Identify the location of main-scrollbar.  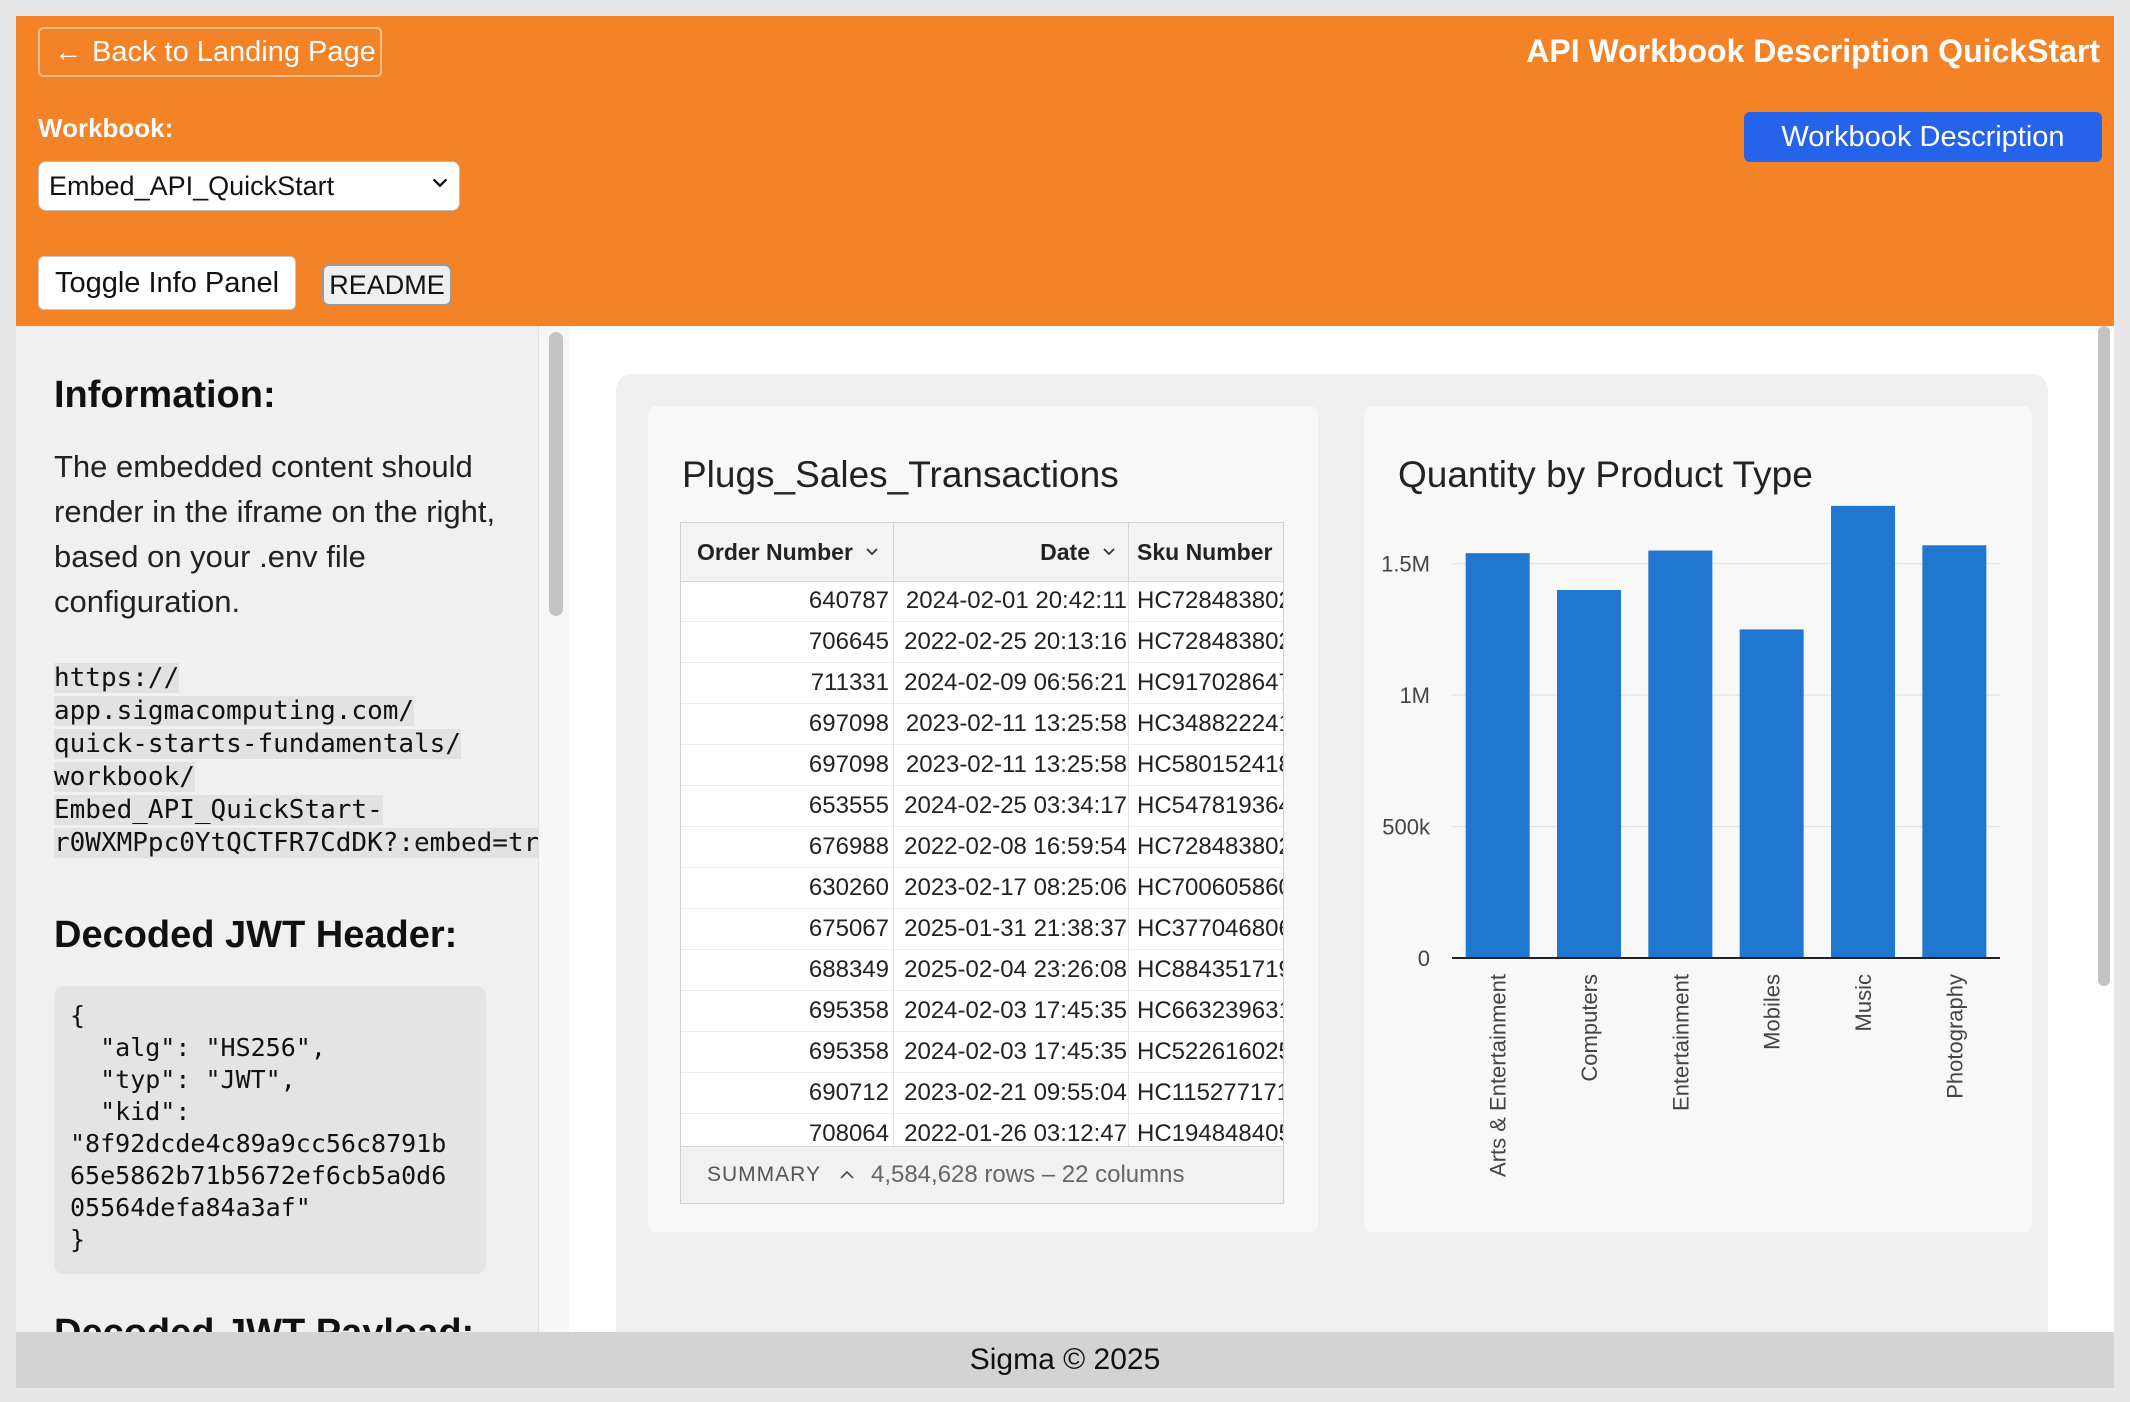
(2103, 829).